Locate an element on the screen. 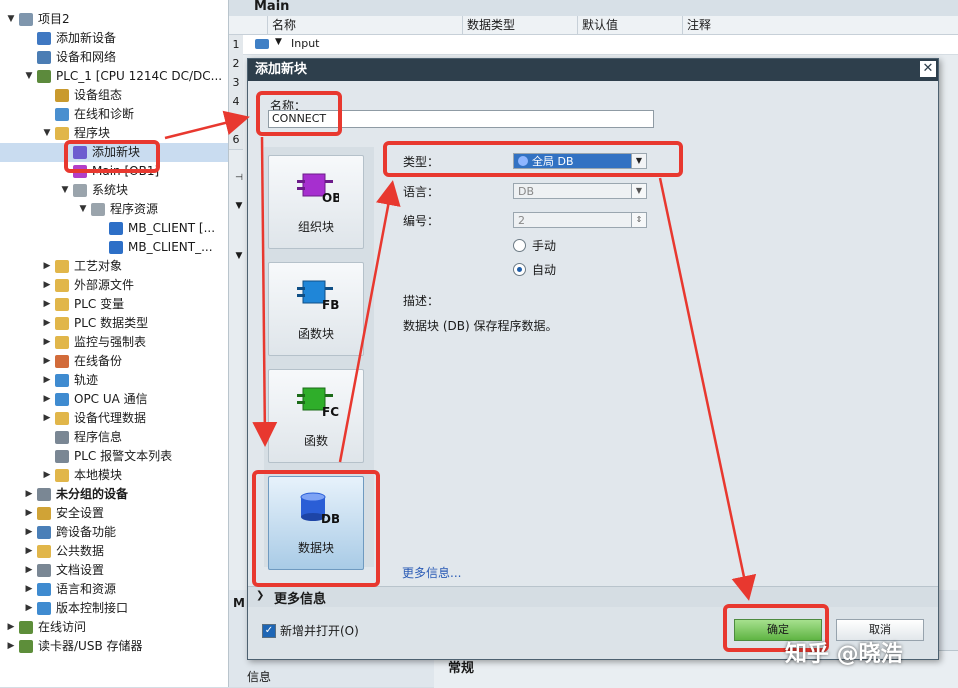 Image resolution: width=958 pixels, height=688 pixels. tree-item: ▶ 外部源文件 is located at coordinates (114, 285).